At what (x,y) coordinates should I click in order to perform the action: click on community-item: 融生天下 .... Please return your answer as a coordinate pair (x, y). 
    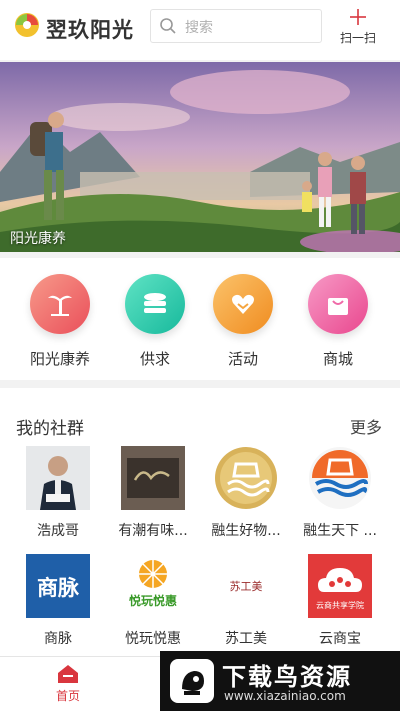
    Looking at the image, I should click on (340, 493).